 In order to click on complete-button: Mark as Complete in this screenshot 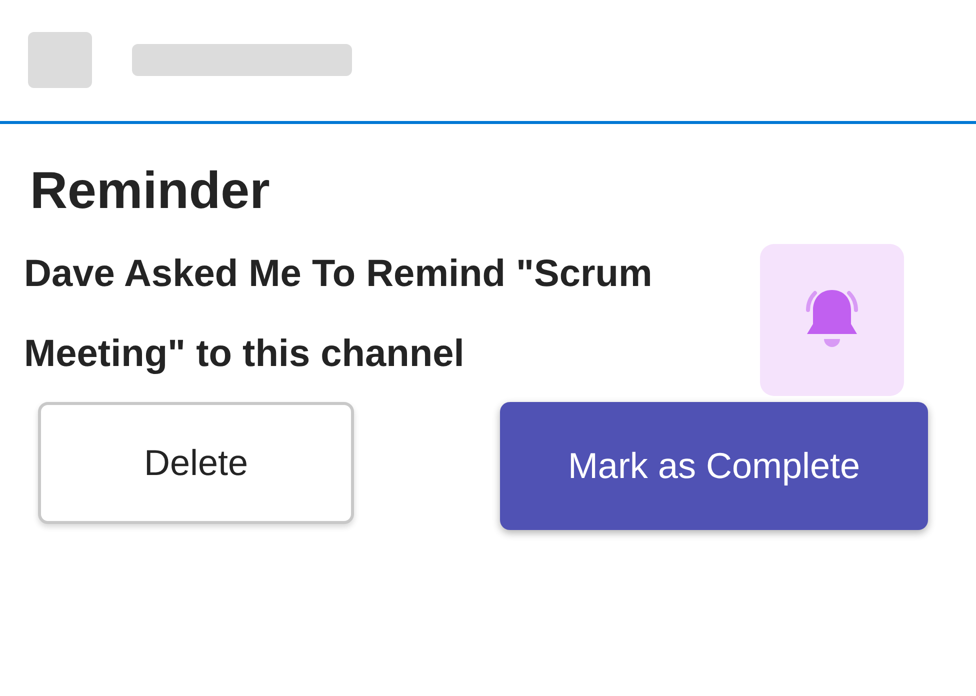, I will do `click(714, 466)`.